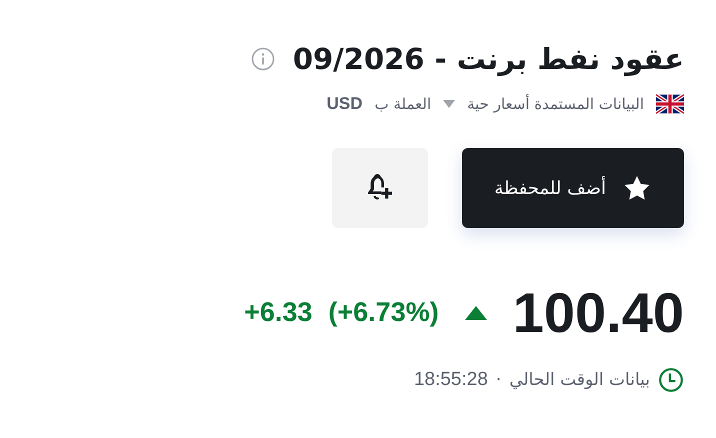 The image size is (716, 438). What do you see at coordinates (380, 188) in the screenshot?
I see `add-alert-button` at bounding box center [380, 188].